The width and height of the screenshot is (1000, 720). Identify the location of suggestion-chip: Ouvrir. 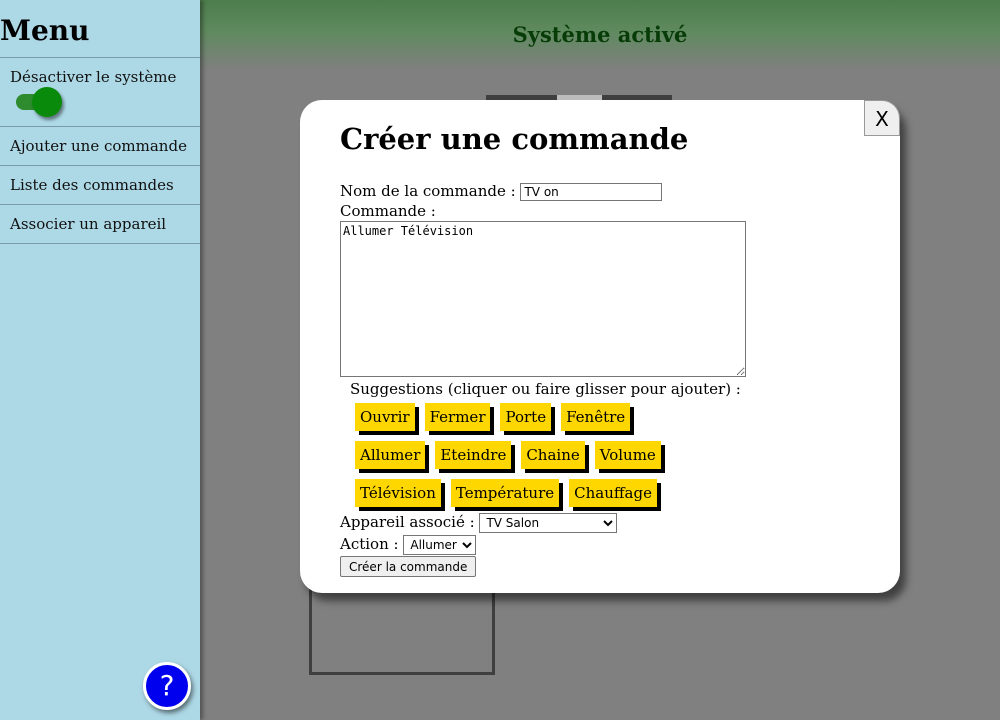
(385, 417).